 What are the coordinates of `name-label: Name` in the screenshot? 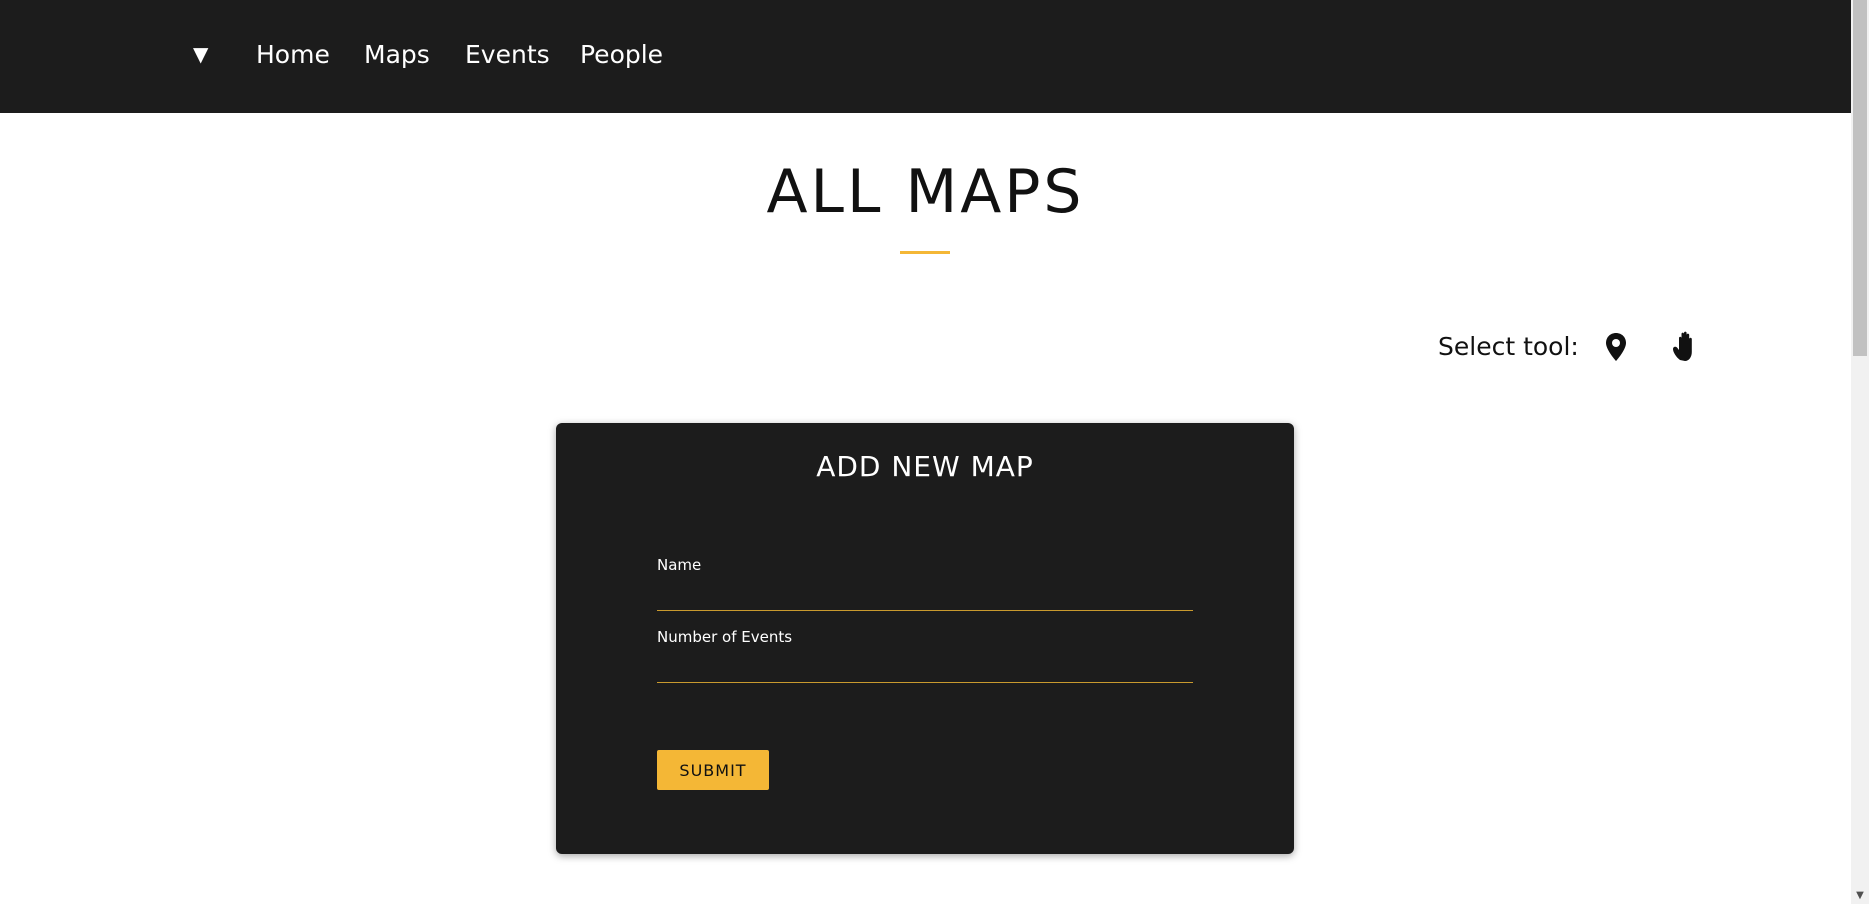 It's located at (679, 565).